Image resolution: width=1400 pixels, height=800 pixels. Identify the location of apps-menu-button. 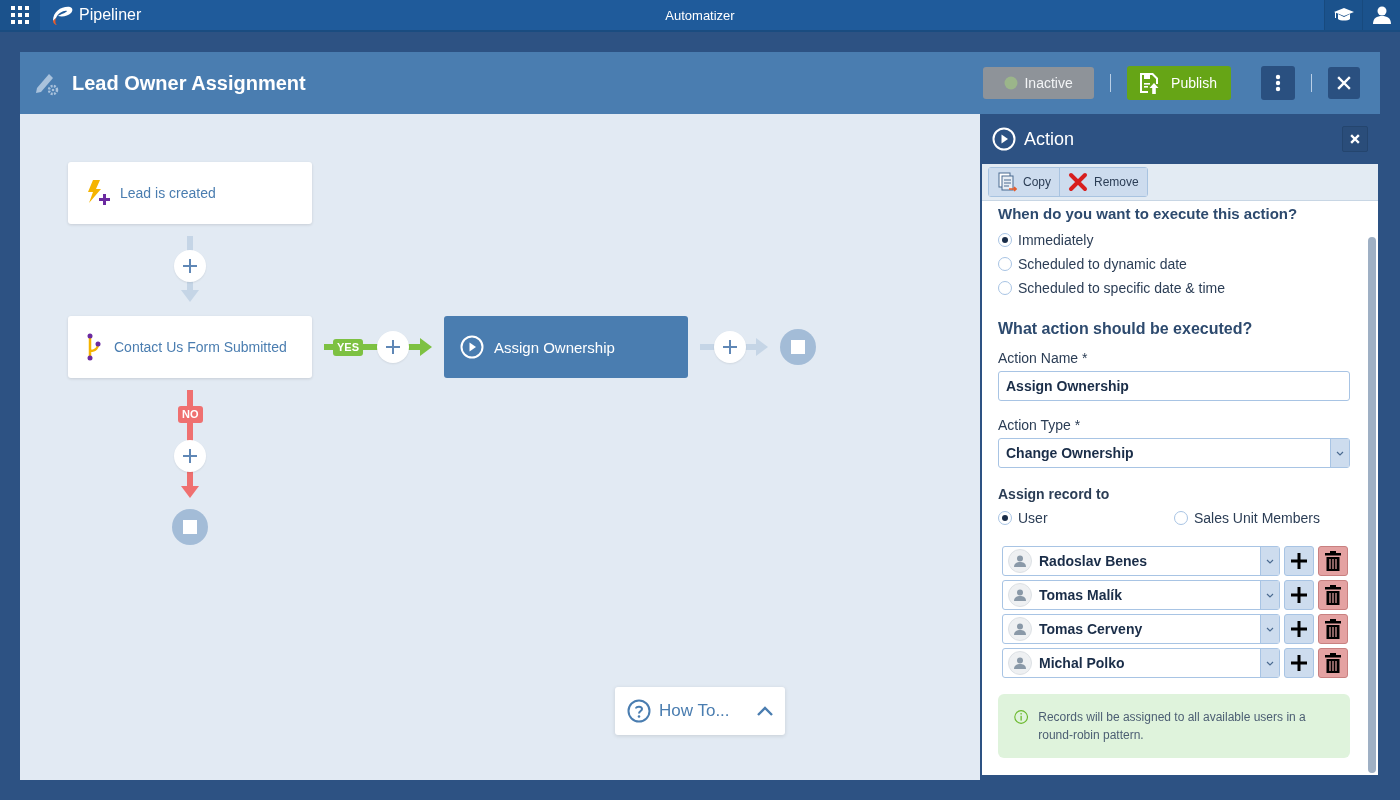
(20, 15).